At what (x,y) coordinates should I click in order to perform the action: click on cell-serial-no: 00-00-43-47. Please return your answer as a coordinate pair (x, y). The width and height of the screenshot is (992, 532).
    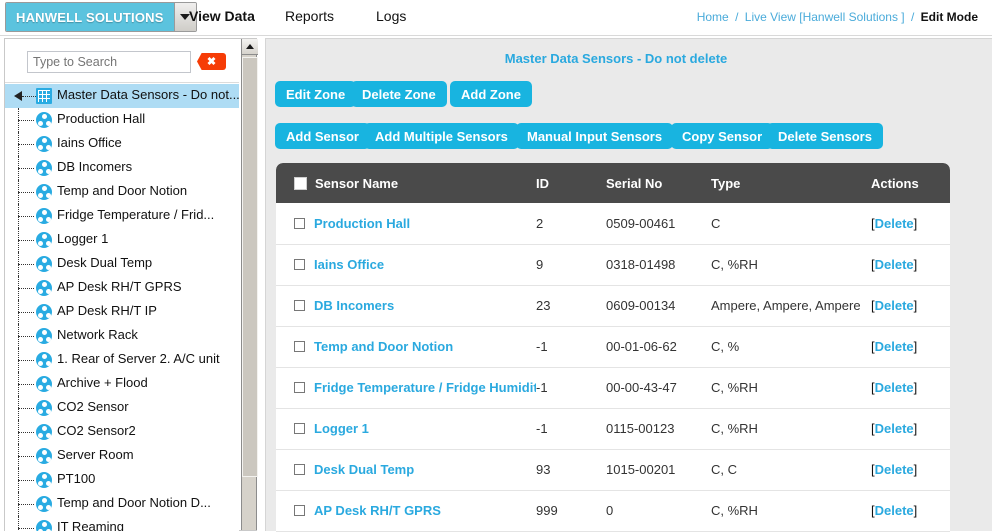
    Looking at the image, I should click on (658, 388).